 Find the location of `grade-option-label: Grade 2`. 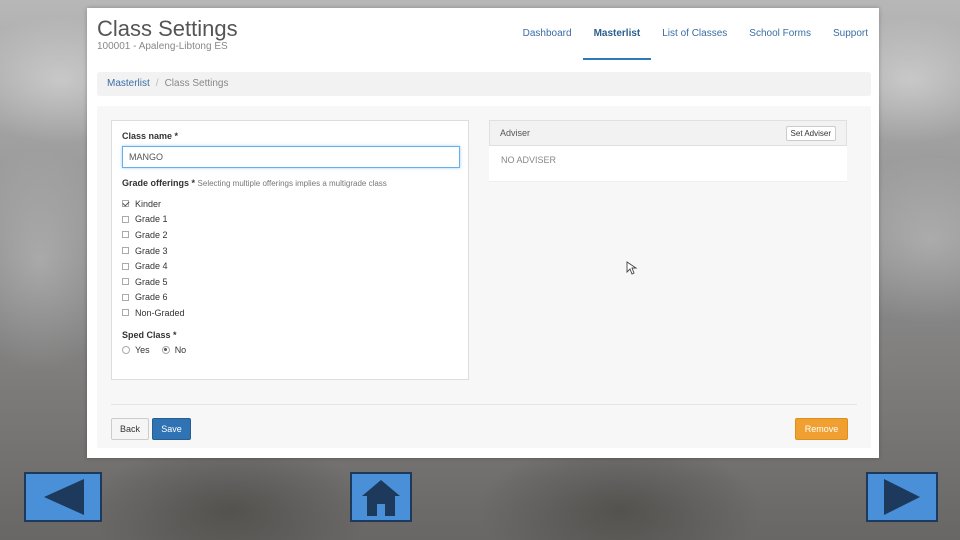

grade-option-label: Grade 2 is located at coordinates (151, 234).